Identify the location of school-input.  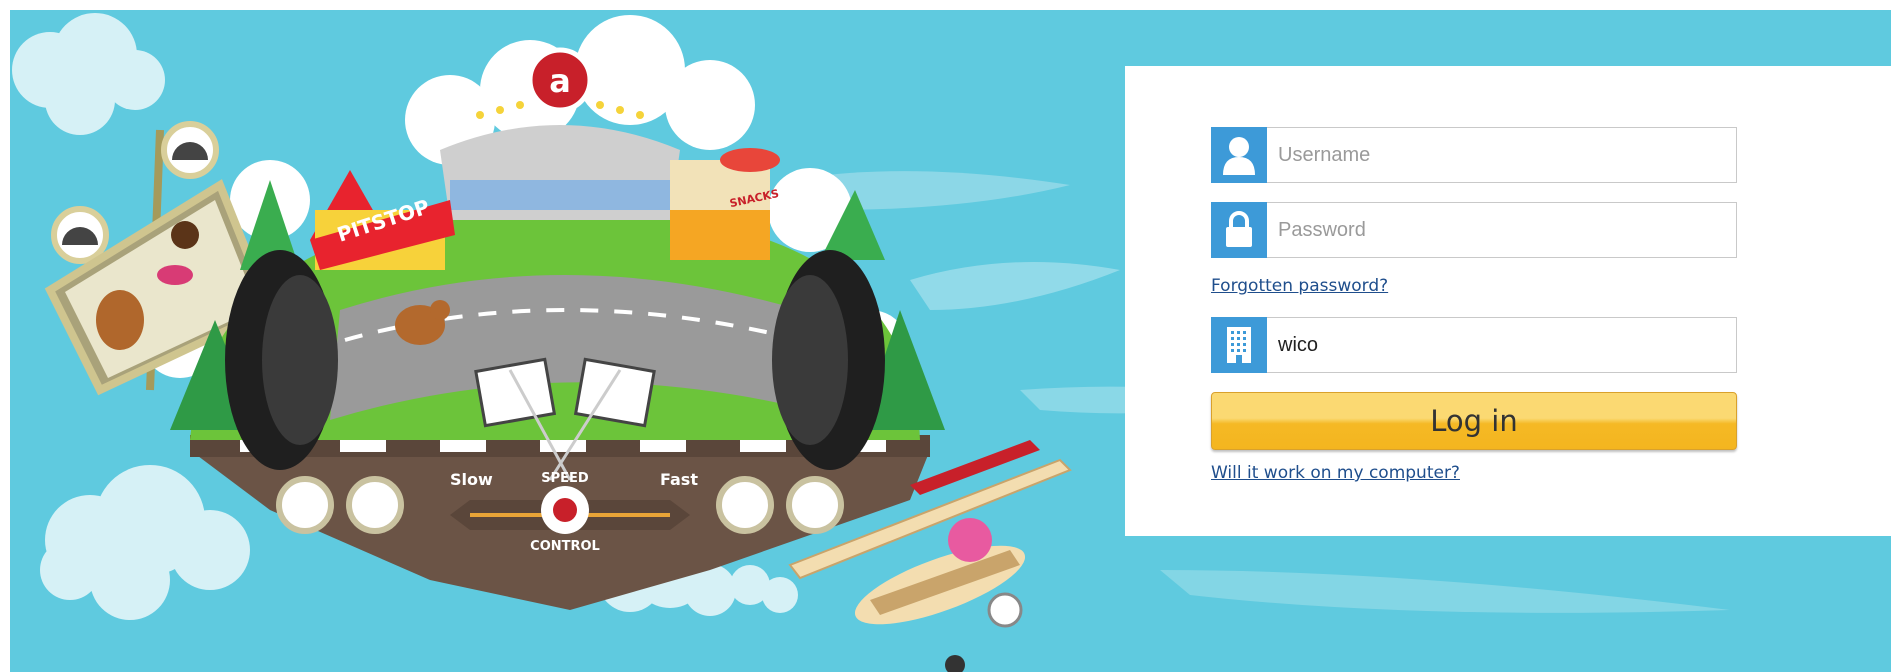
(1498, 345).